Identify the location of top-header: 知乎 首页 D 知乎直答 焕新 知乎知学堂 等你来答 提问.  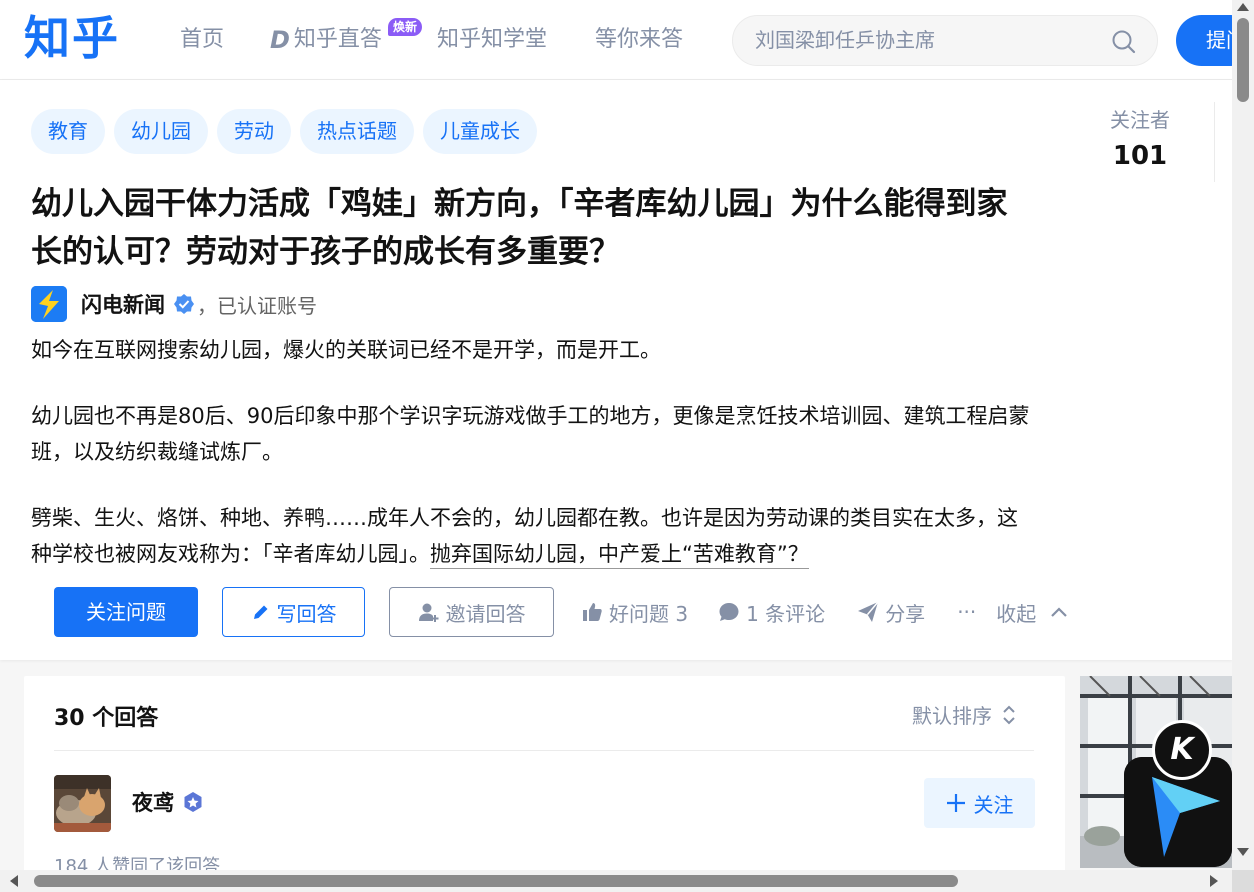
(627, 40).